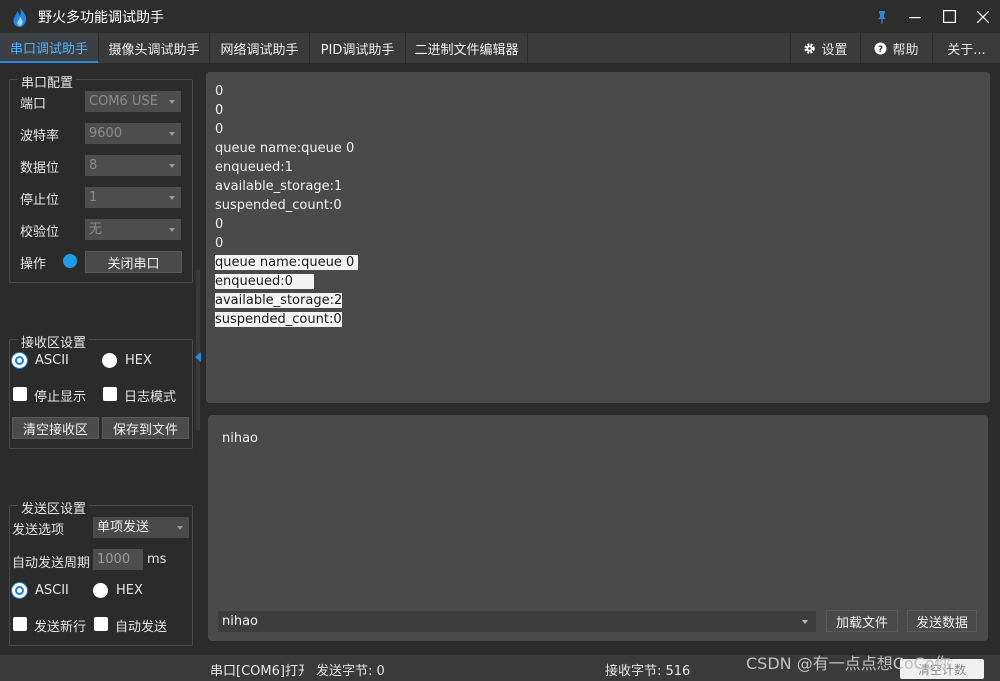 The image size is (1000, 681). I want to click on send-history-select: nihao, so click(517, 621).